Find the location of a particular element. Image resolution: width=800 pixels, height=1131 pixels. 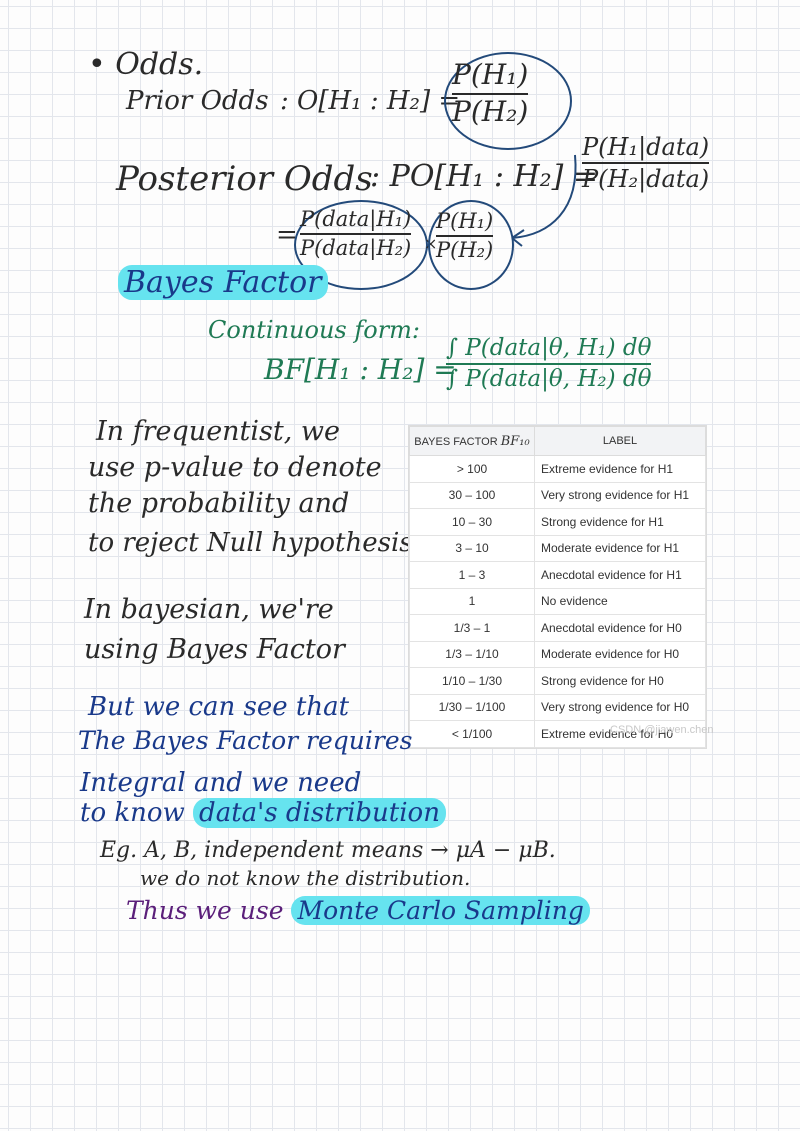

thus-line: Thus we use Monte Carlo Sampling is located at coordinates (358, 910).